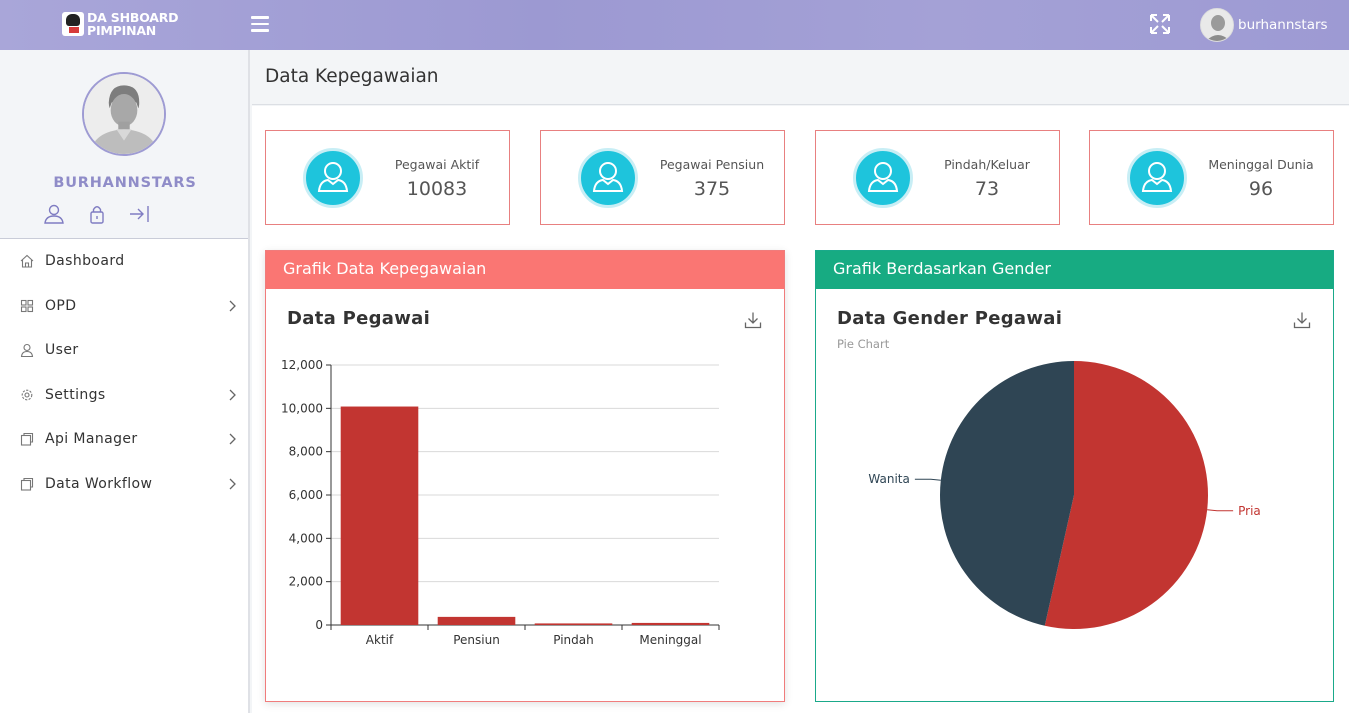 Image resolution: width=1349 pixels, height=713 pixels. Describe the element at coordinates (670, 640) in the screenshot. I see `x-tick-label: Meninggal` at that location.